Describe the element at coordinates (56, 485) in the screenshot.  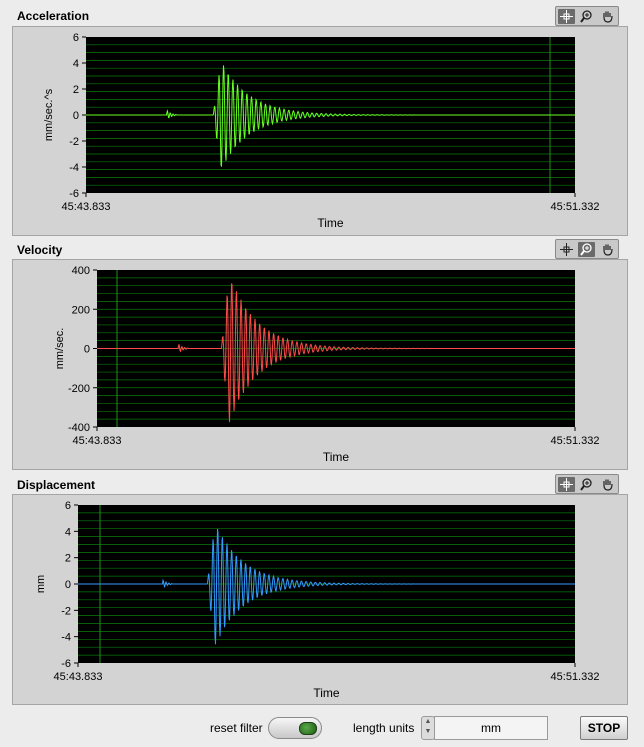
I see `chart-title-displacement: Displacement` at that location.